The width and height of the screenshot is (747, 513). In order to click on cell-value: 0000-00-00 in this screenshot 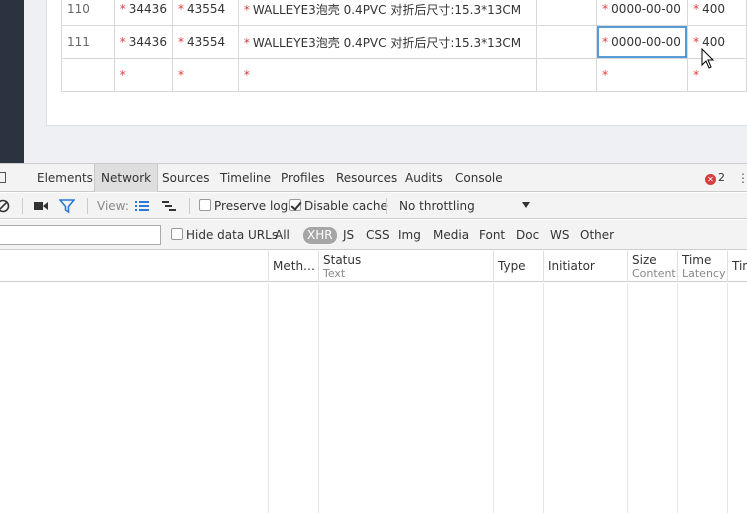, I will do `click(646, 42)`.